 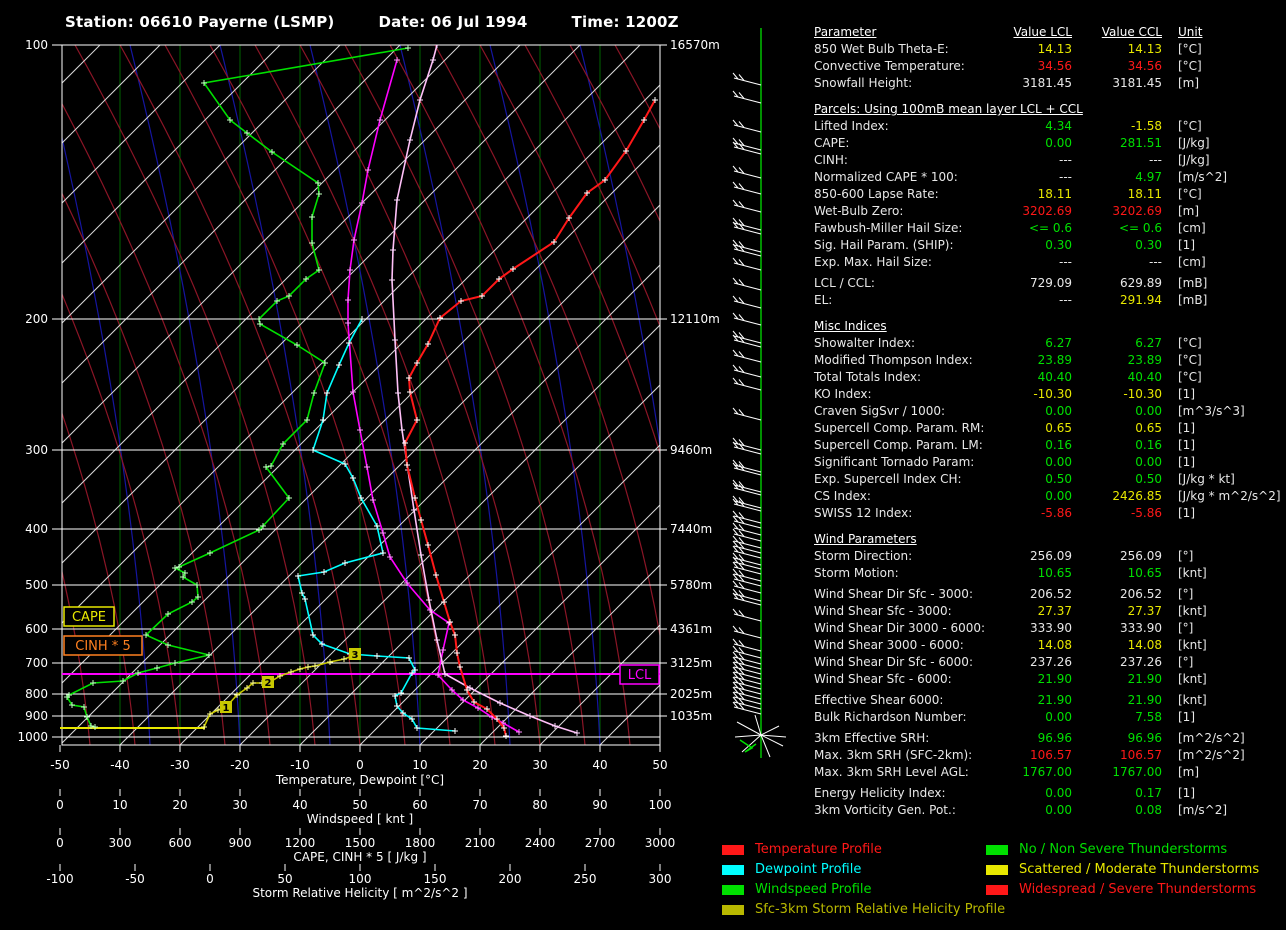 I want to click on height-label: 7440m, so click(x=691, y=529).